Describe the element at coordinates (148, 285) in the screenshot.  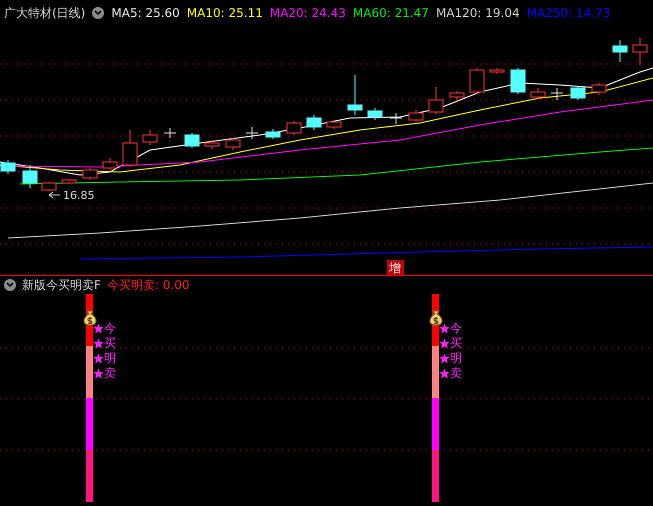
I see `indicator-value: 今买明卖: 0.00` at that location.